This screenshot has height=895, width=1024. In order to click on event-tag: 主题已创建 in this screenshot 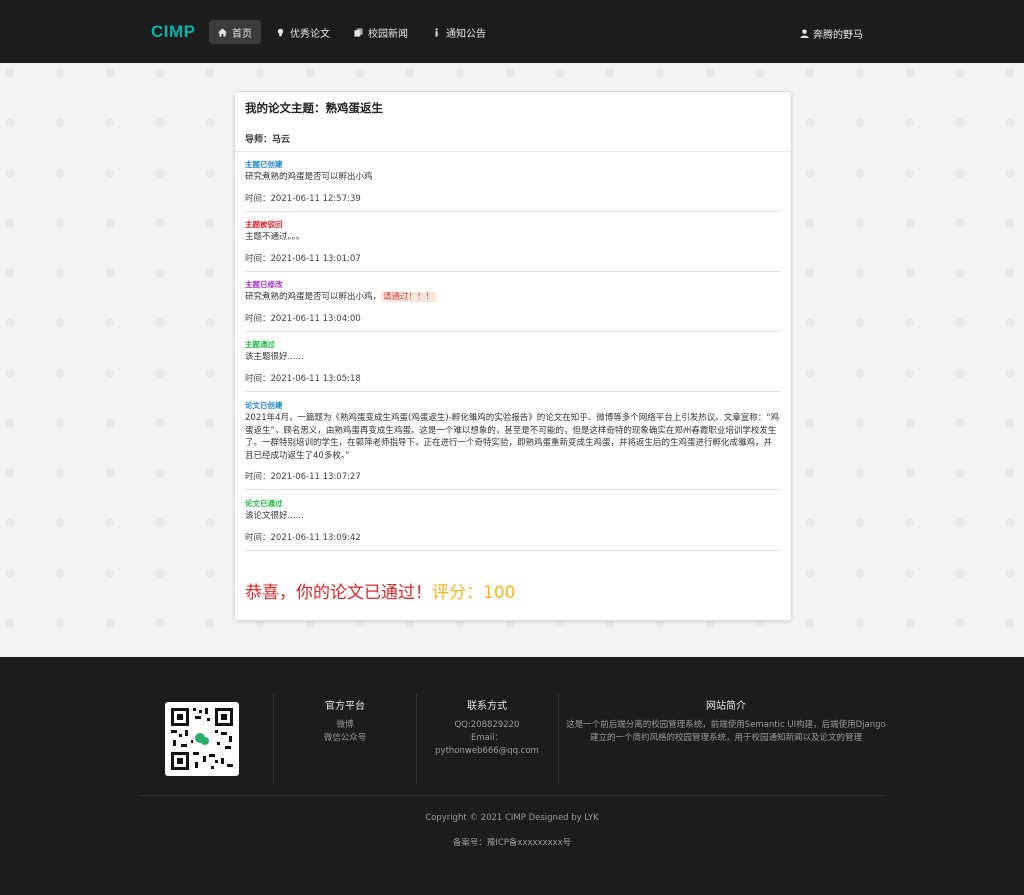, I will do `click(264, 164)`.